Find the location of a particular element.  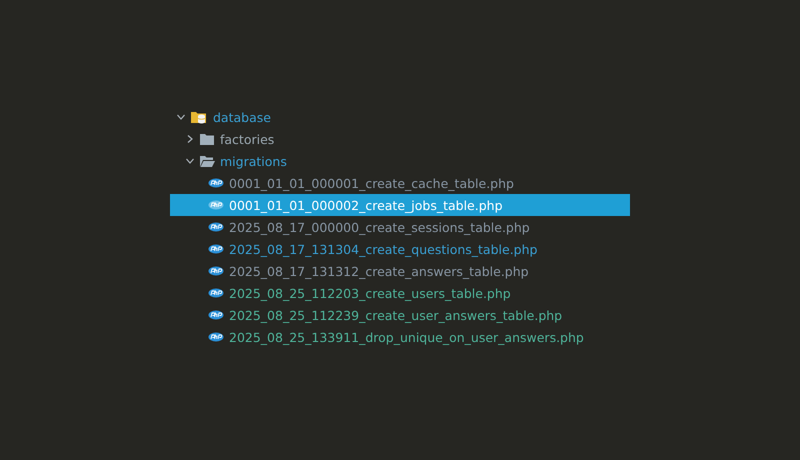

file-name: 2025_08_25_112203_create_users_table.php is located at coordinates (370, 293).